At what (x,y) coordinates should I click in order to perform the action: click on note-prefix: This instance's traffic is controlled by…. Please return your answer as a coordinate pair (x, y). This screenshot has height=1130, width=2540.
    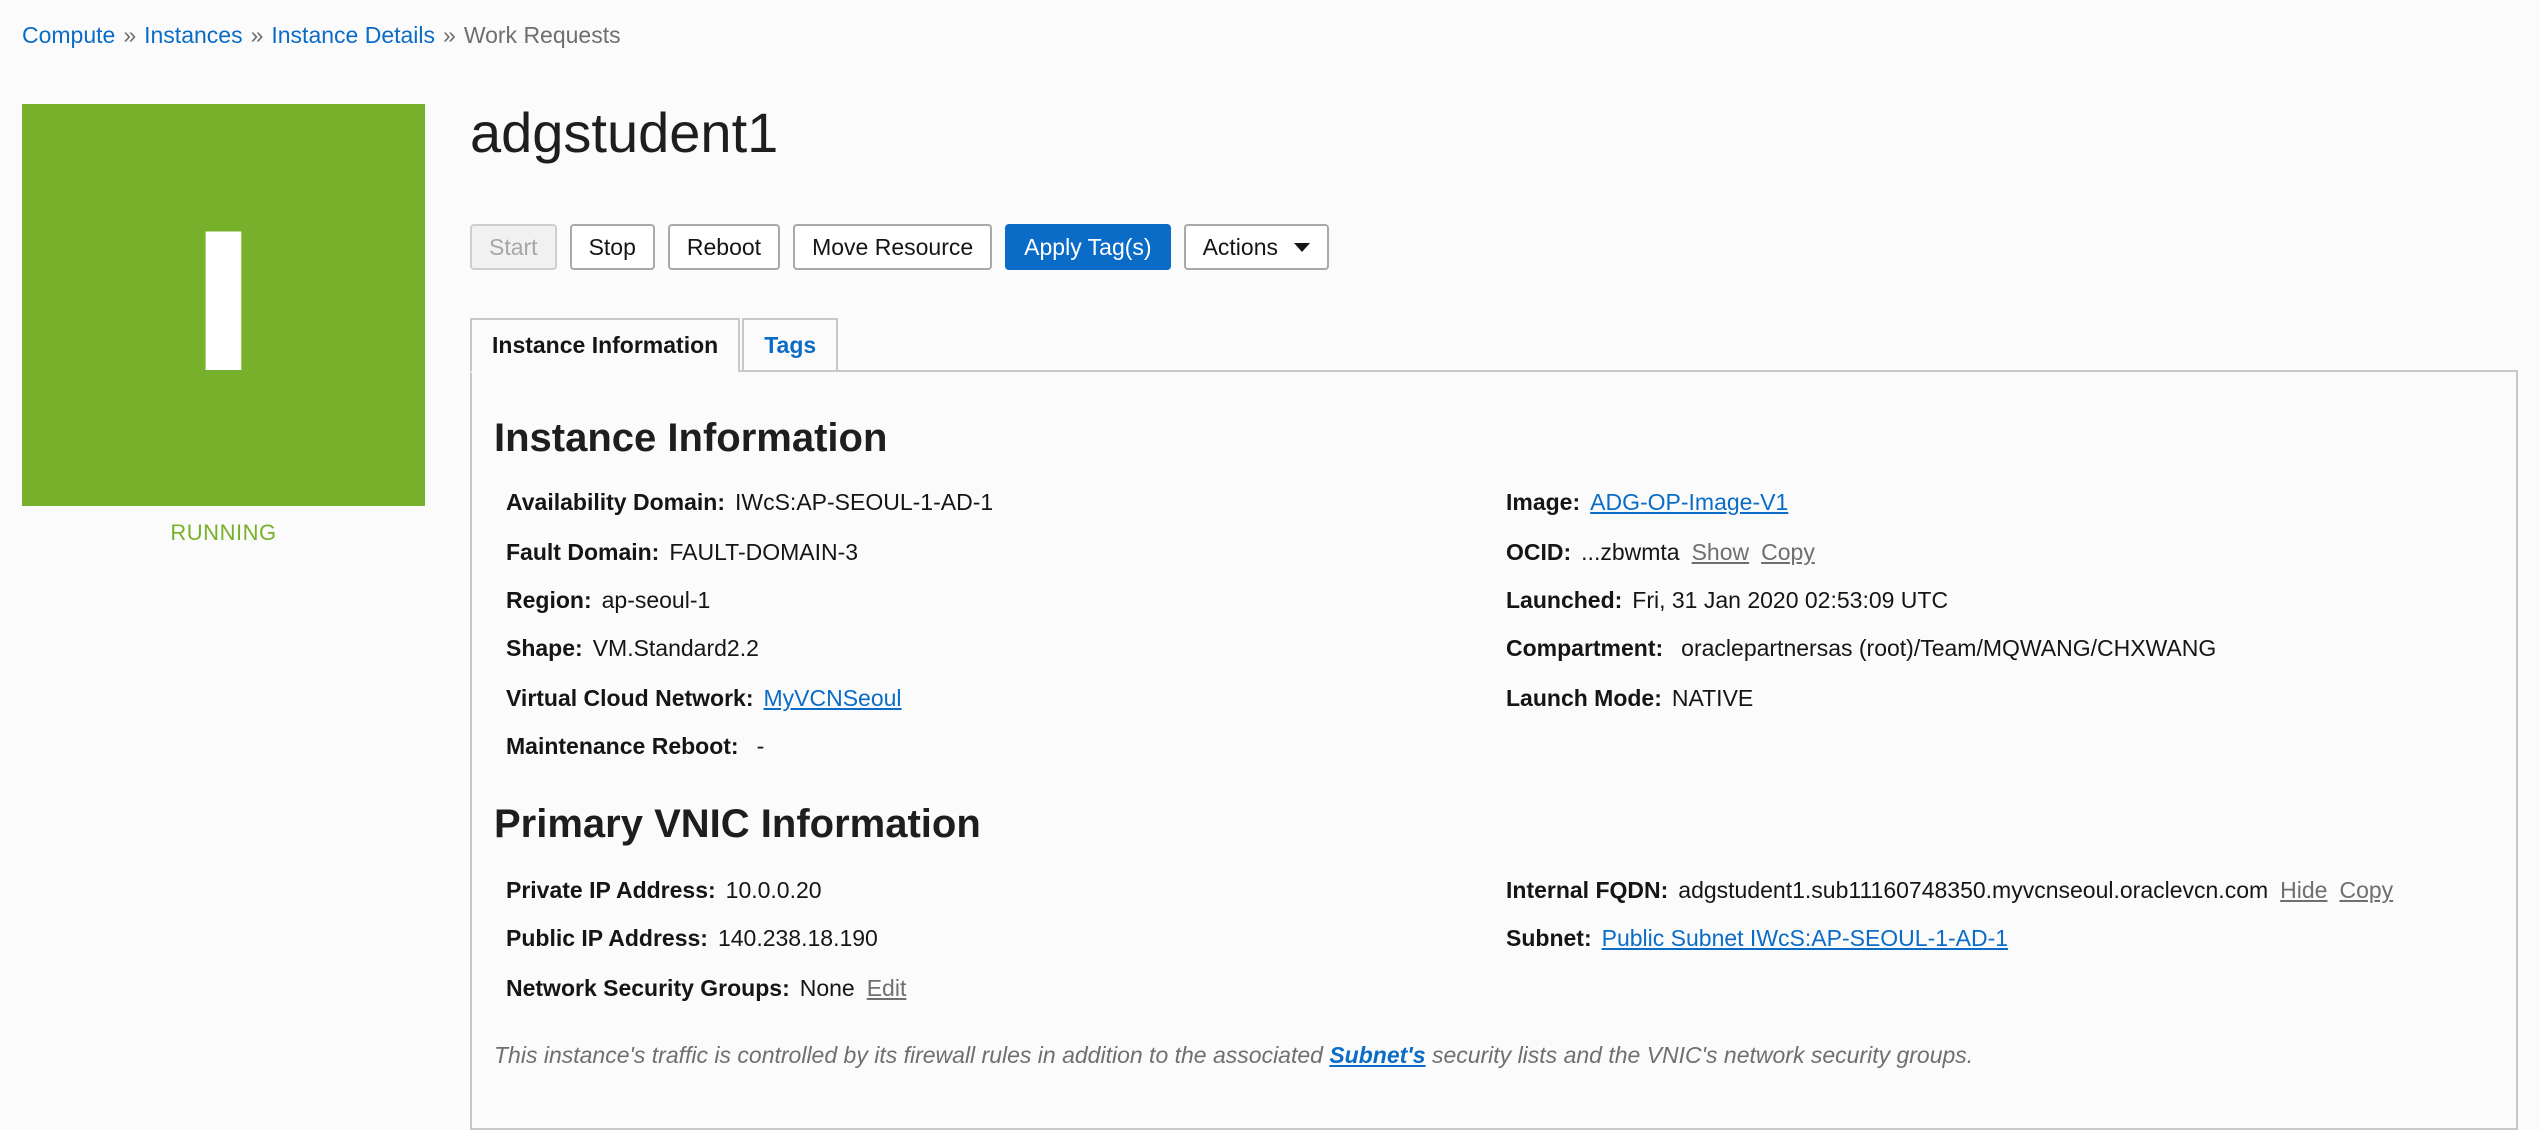
    Looking at the image, I should click on (908, 1055).